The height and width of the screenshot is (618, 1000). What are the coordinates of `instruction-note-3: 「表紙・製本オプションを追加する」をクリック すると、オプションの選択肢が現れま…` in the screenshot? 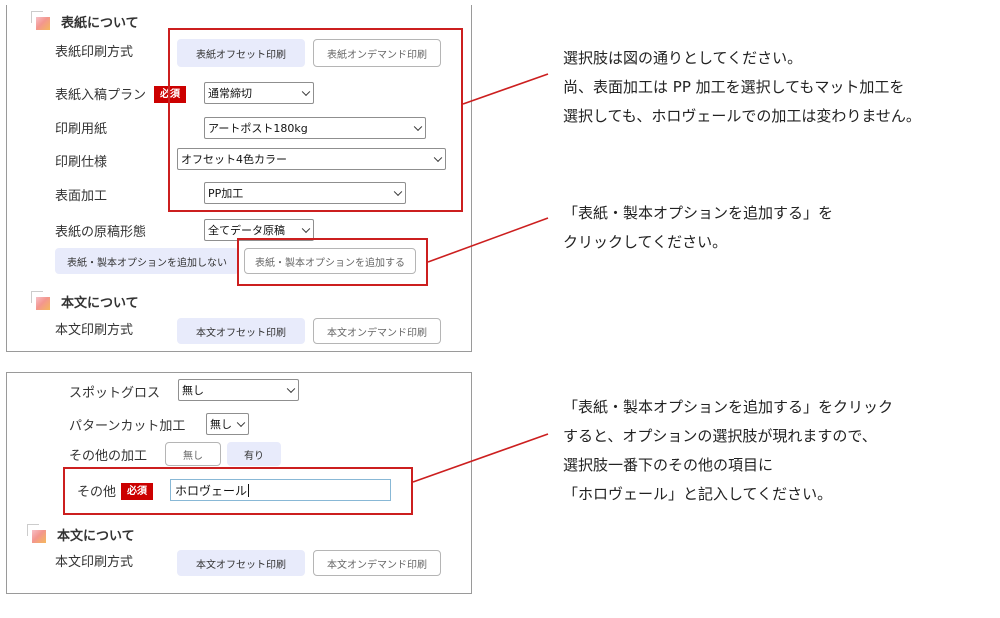 It's located at (728, 451).